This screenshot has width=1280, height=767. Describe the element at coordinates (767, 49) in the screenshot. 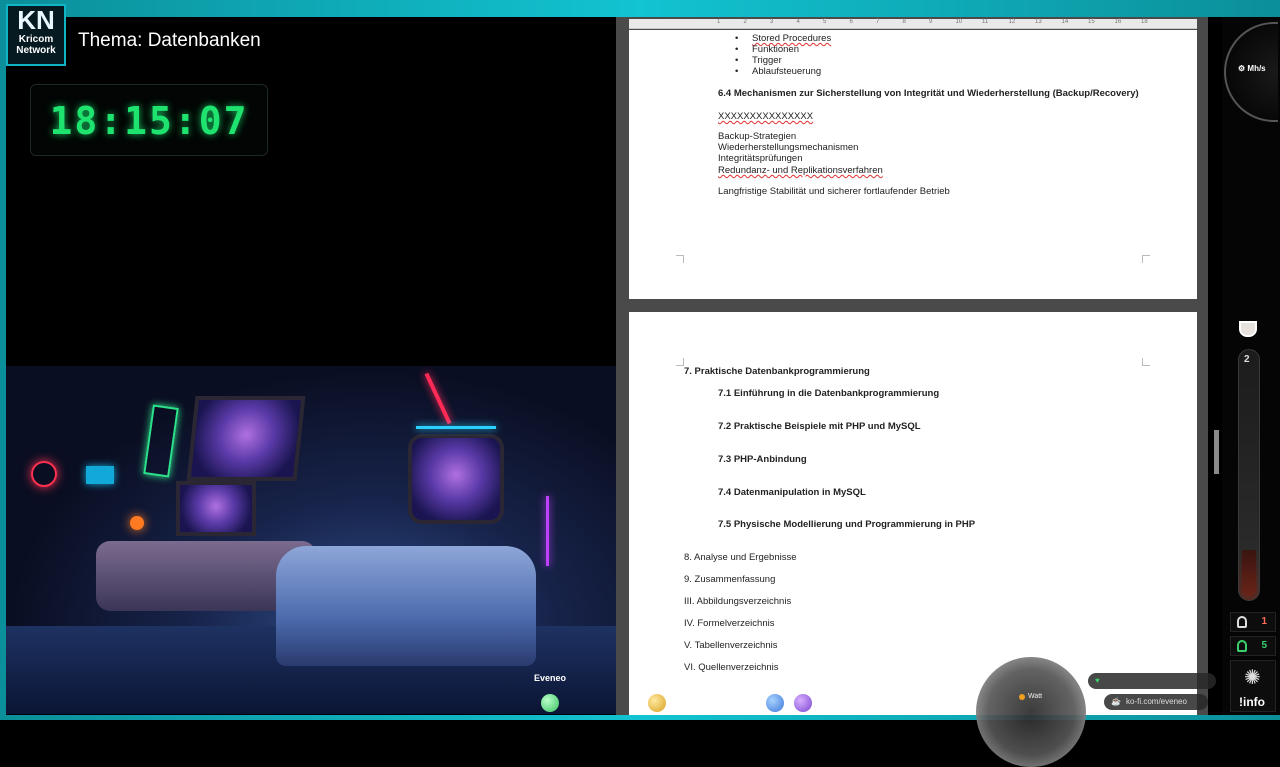

I see `bullet-item: Funktionen` at that location.